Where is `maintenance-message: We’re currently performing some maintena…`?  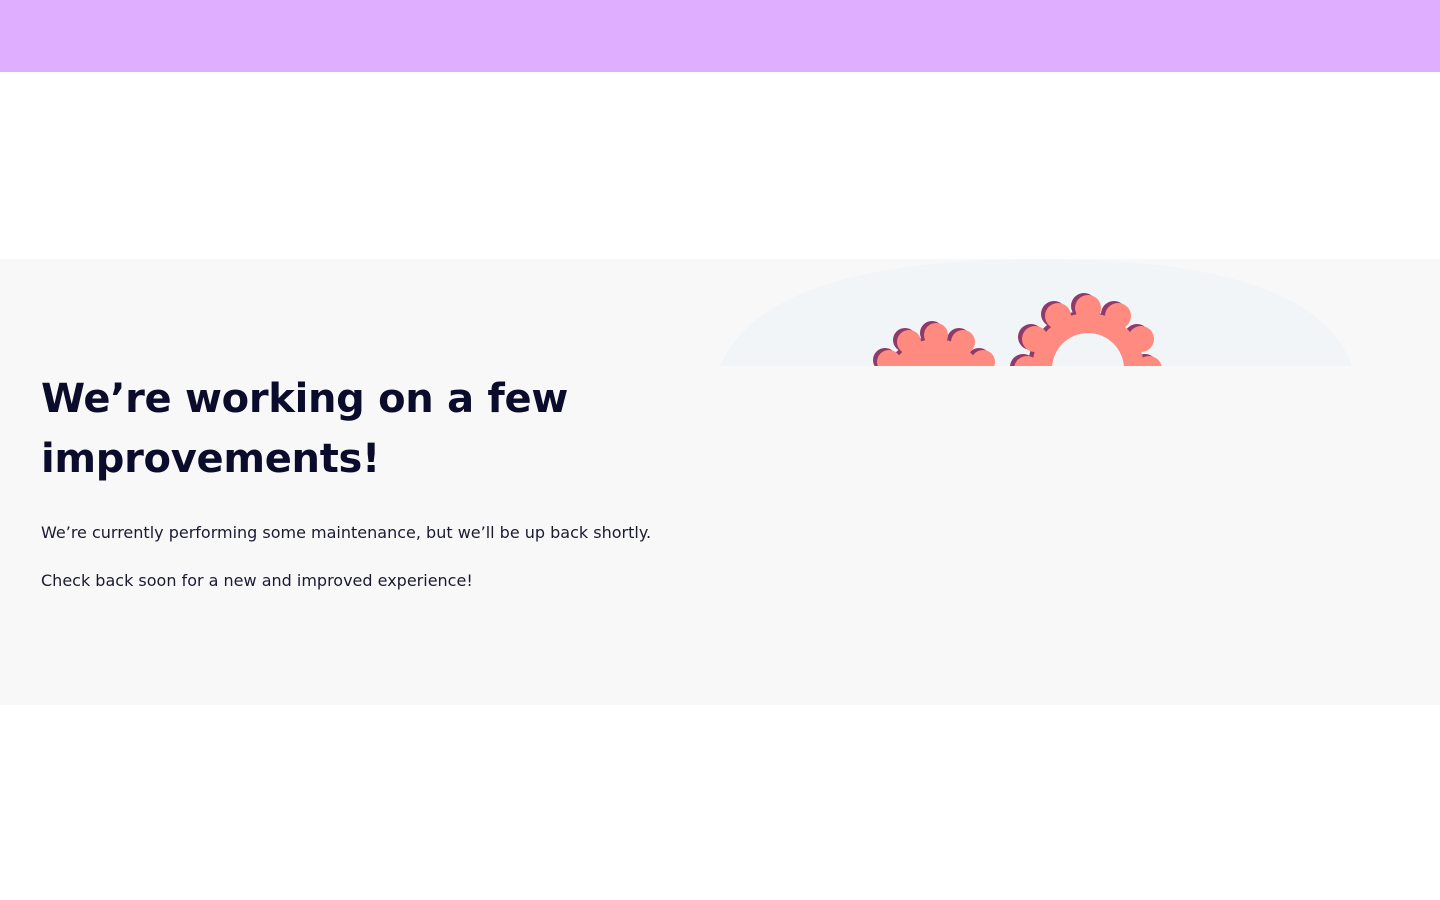 maintenance-message: We’re currently performing some maintena… is located at coordinates (346, 532).